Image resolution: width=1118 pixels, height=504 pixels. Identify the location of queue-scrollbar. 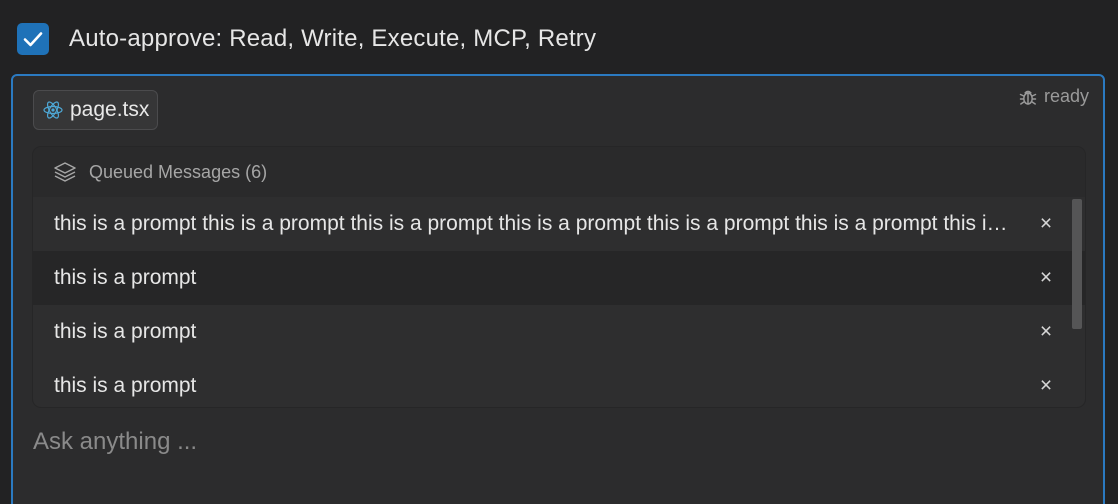
(1077, 264).